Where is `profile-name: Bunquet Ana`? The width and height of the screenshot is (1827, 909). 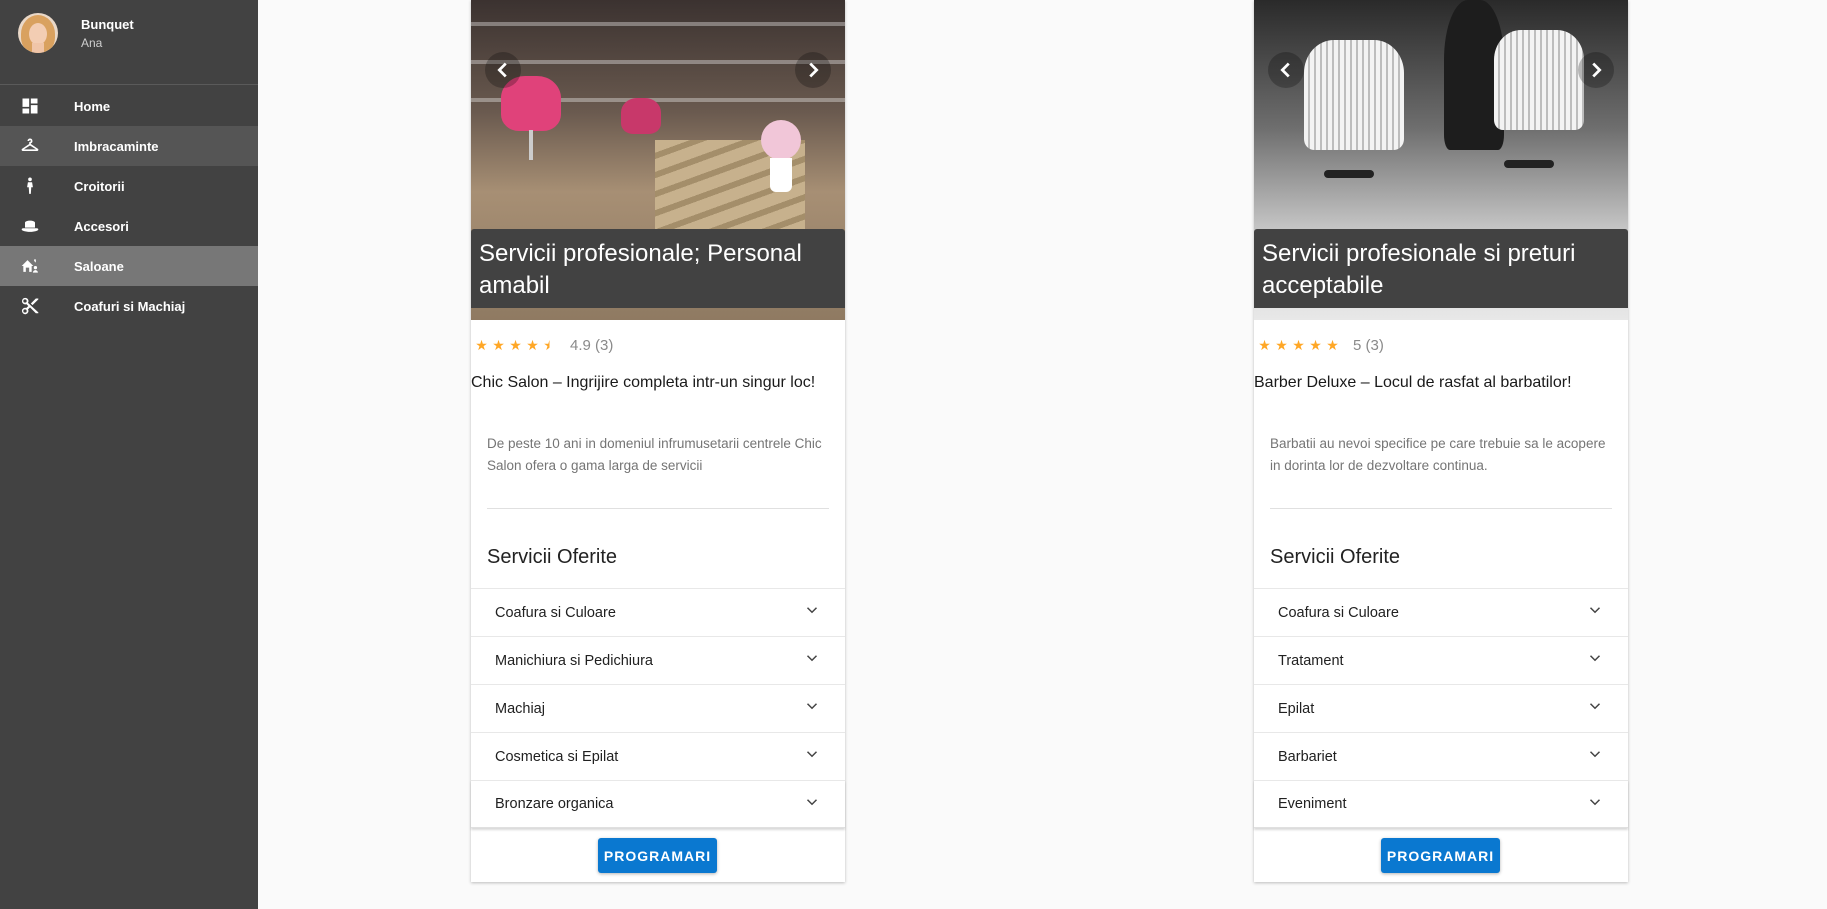
profile-name: Bunquet Ana is located at coordinates (107, 33).